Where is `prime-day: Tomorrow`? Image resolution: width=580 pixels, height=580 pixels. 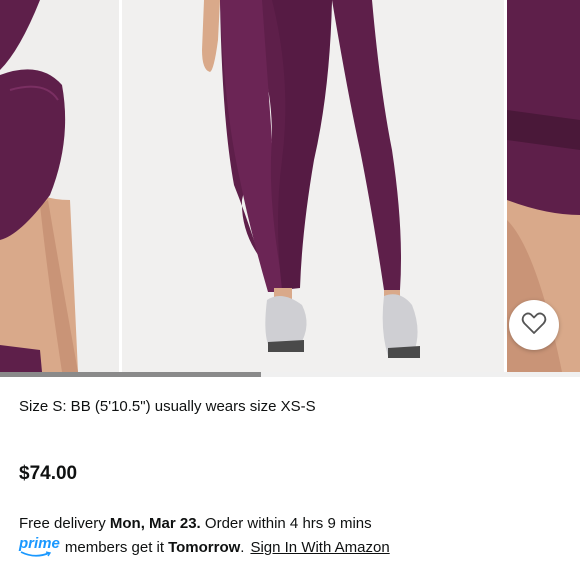
prime-day: Tomorrow is located at coordinates (204, 547).